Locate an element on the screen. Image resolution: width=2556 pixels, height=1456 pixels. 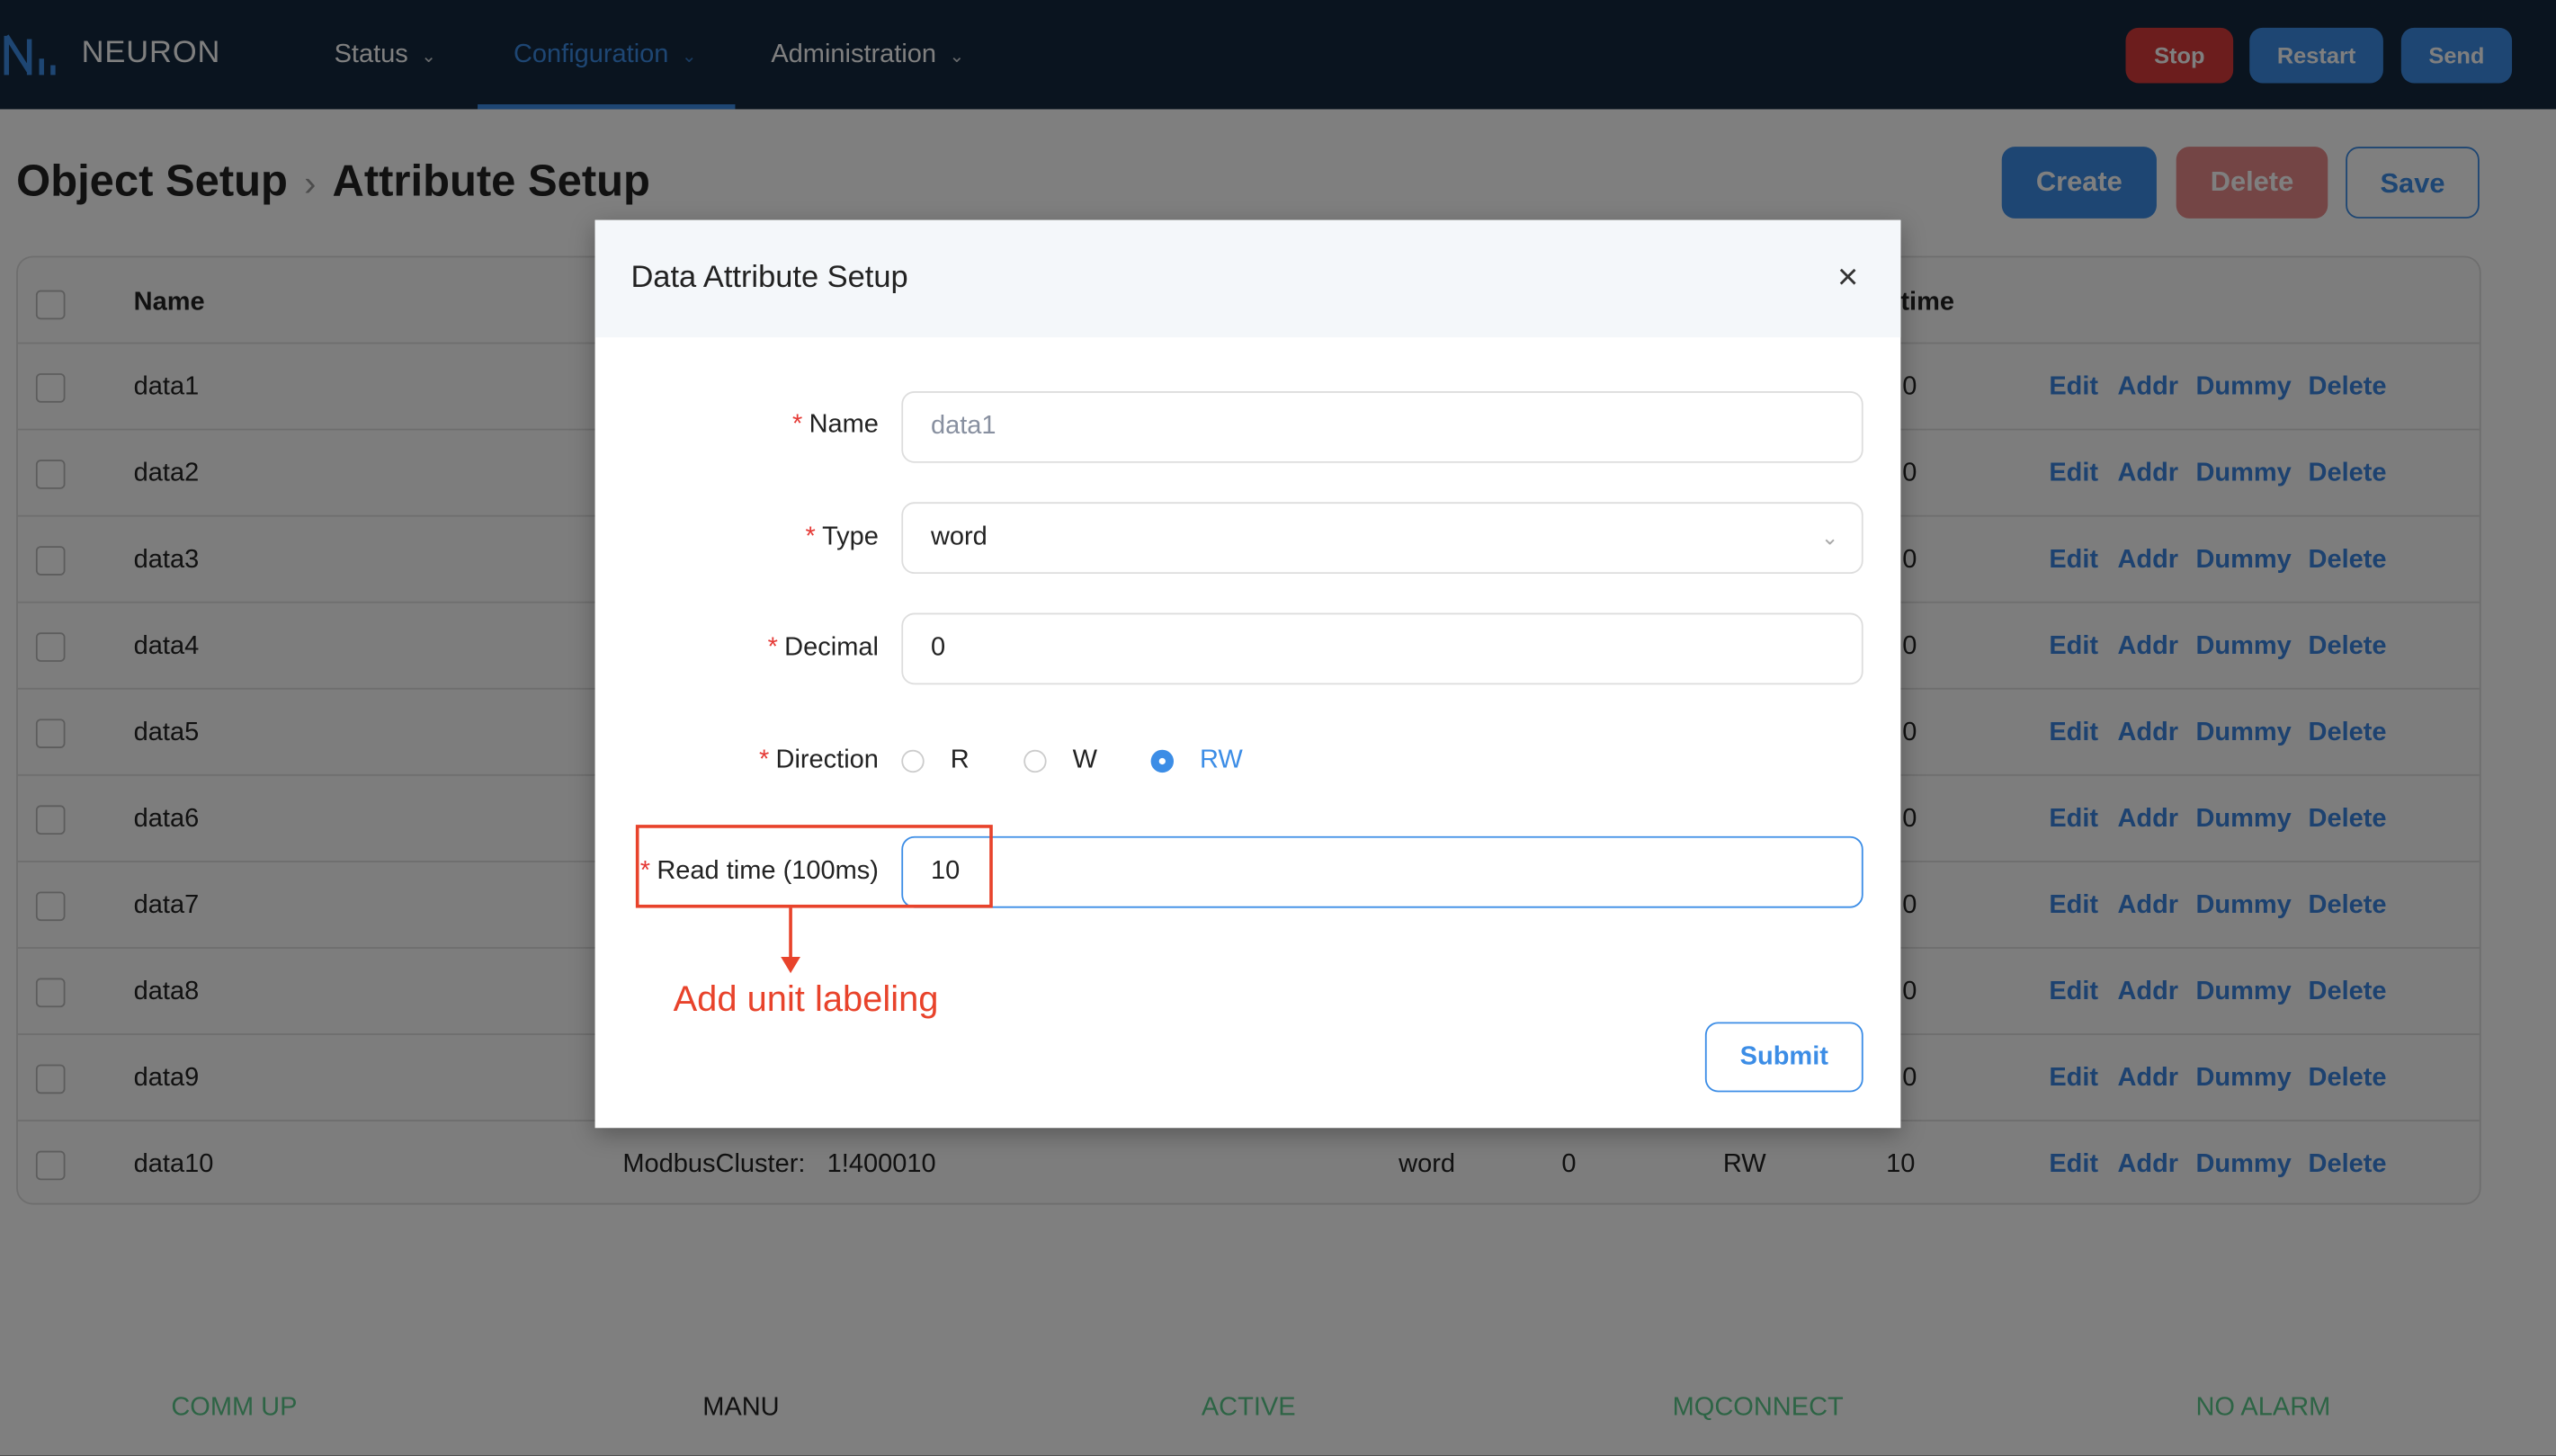
annotation-highlight-box is located at coordinates (814, 867).